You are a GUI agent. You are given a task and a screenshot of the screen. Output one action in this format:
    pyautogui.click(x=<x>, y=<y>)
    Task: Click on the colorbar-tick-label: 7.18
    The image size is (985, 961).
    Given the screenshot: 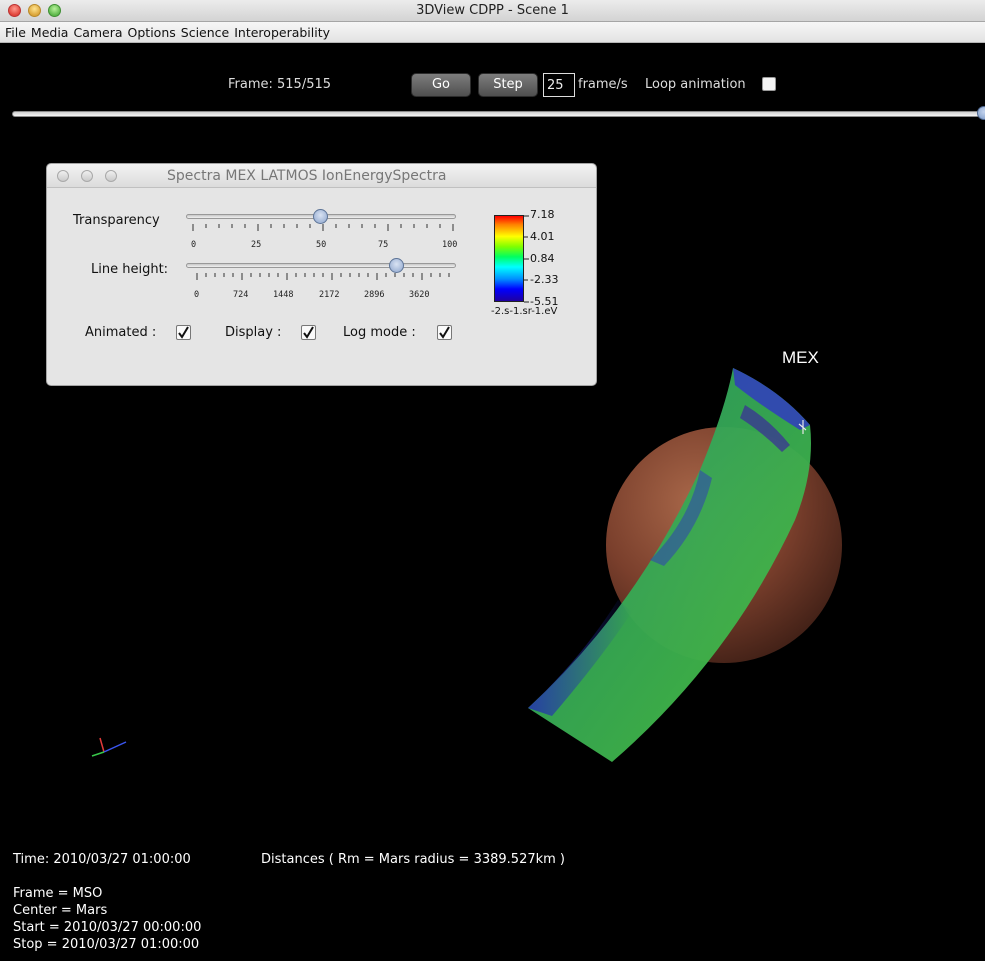 What is the action you would take?
    pyautogui.click(x=542, y=214)
    